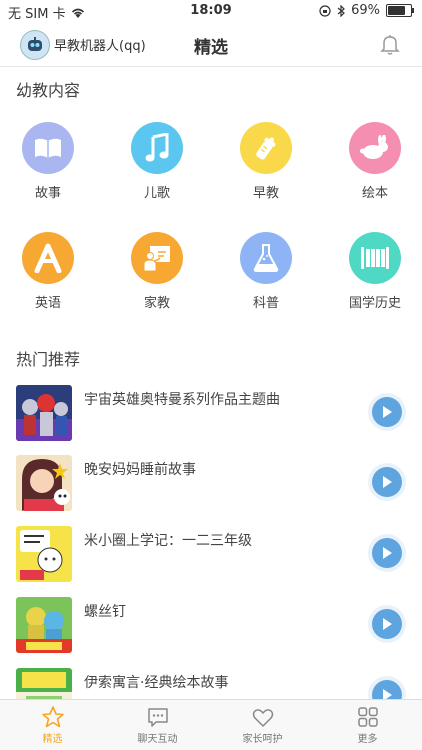 The width and height of the screenshot is (422, 750). I want to click on nav-bar: 早教机器人(qq) 精选, so click(211, 44).